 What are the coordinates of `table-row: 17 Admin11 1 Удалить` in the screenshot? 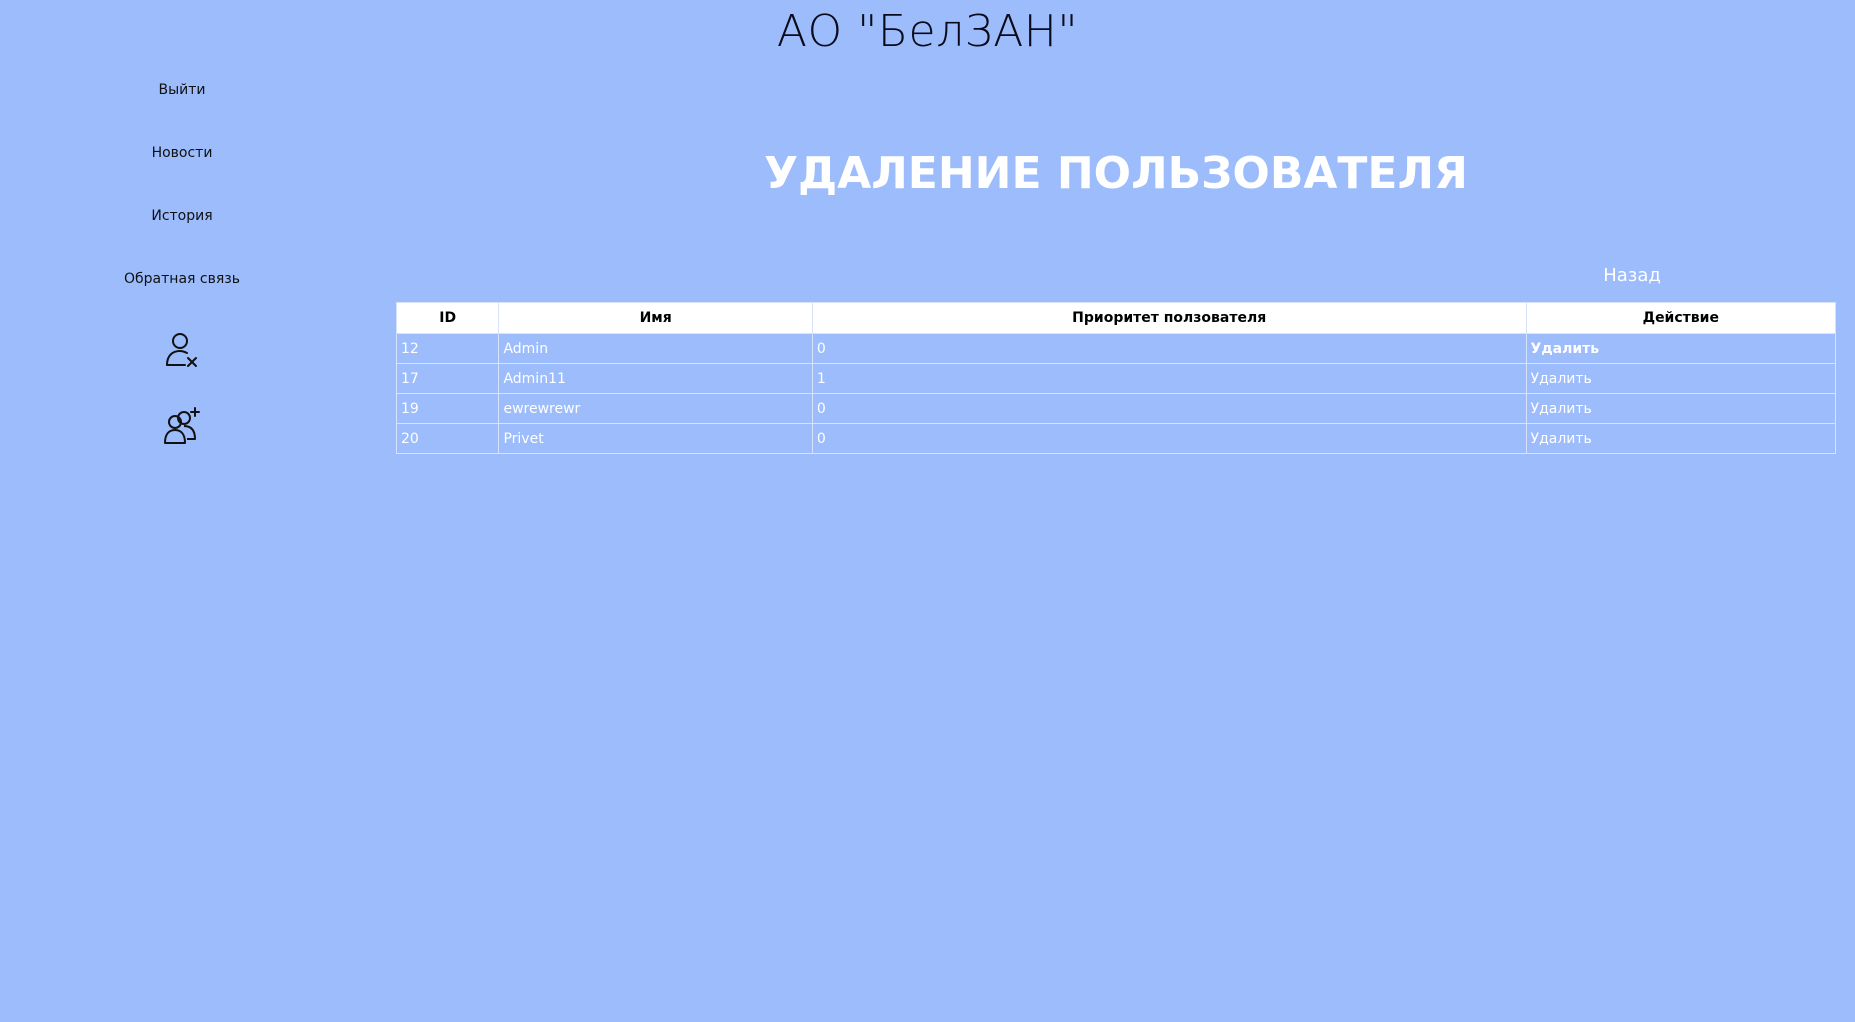 It's located at (1116, 378).